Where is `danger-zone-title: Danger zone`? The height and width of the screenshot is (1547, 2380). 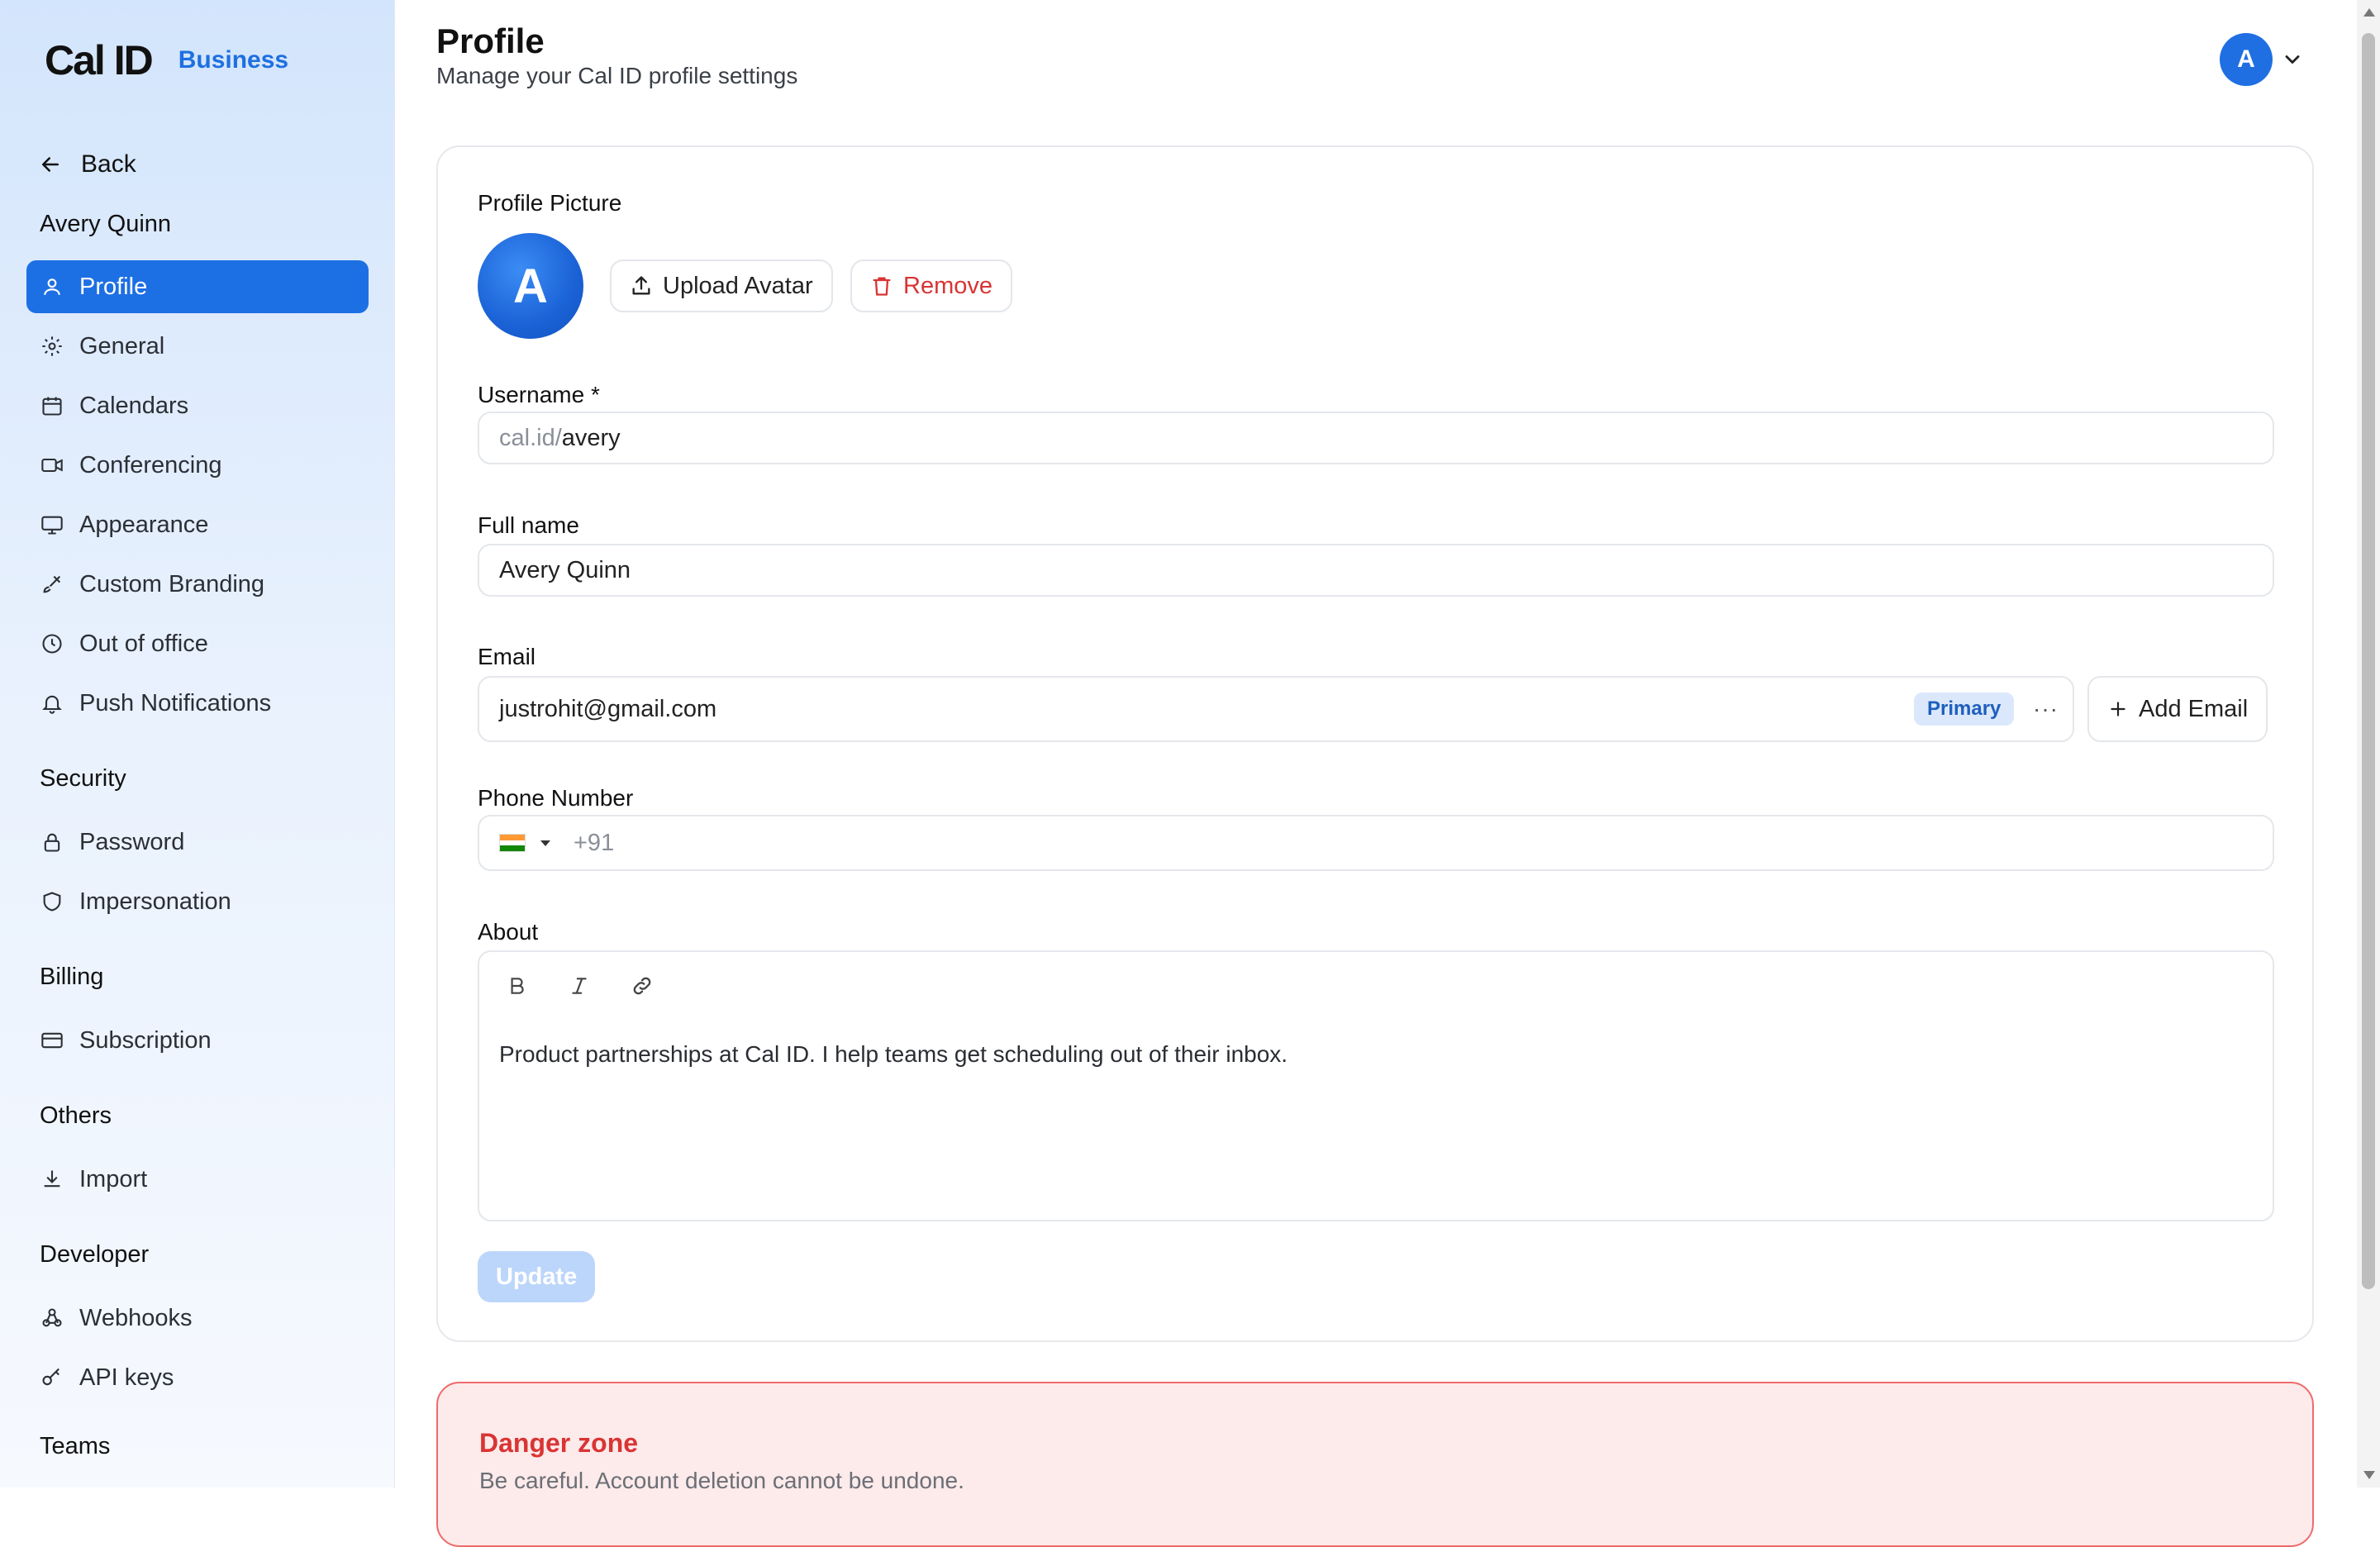 danger-zone-title: Danger zone is located at coordinates (559, 1443).